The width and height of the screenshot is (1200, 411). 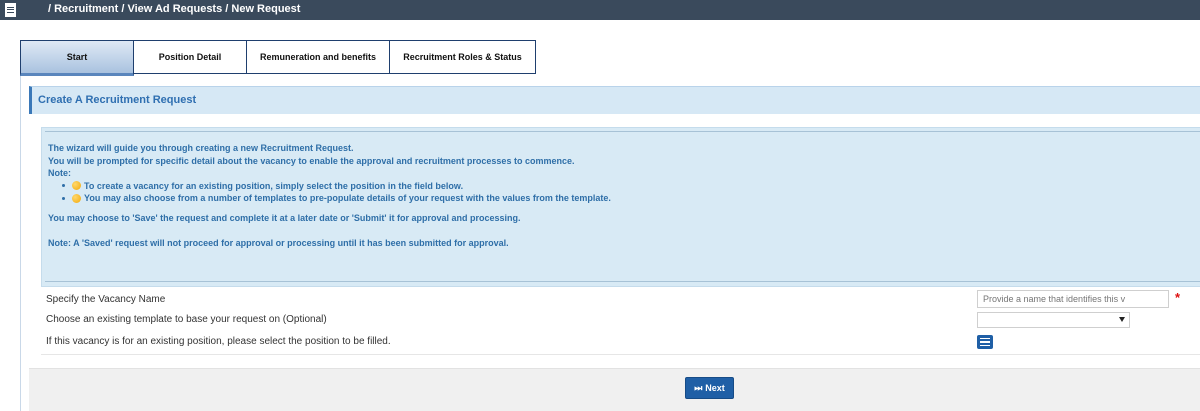 What do you see at coordinates (462, 57) in the screenshot?
I see `tab-recruitment-roles-status: Recruitment Roles & Status` at bounding box center [462, 57].